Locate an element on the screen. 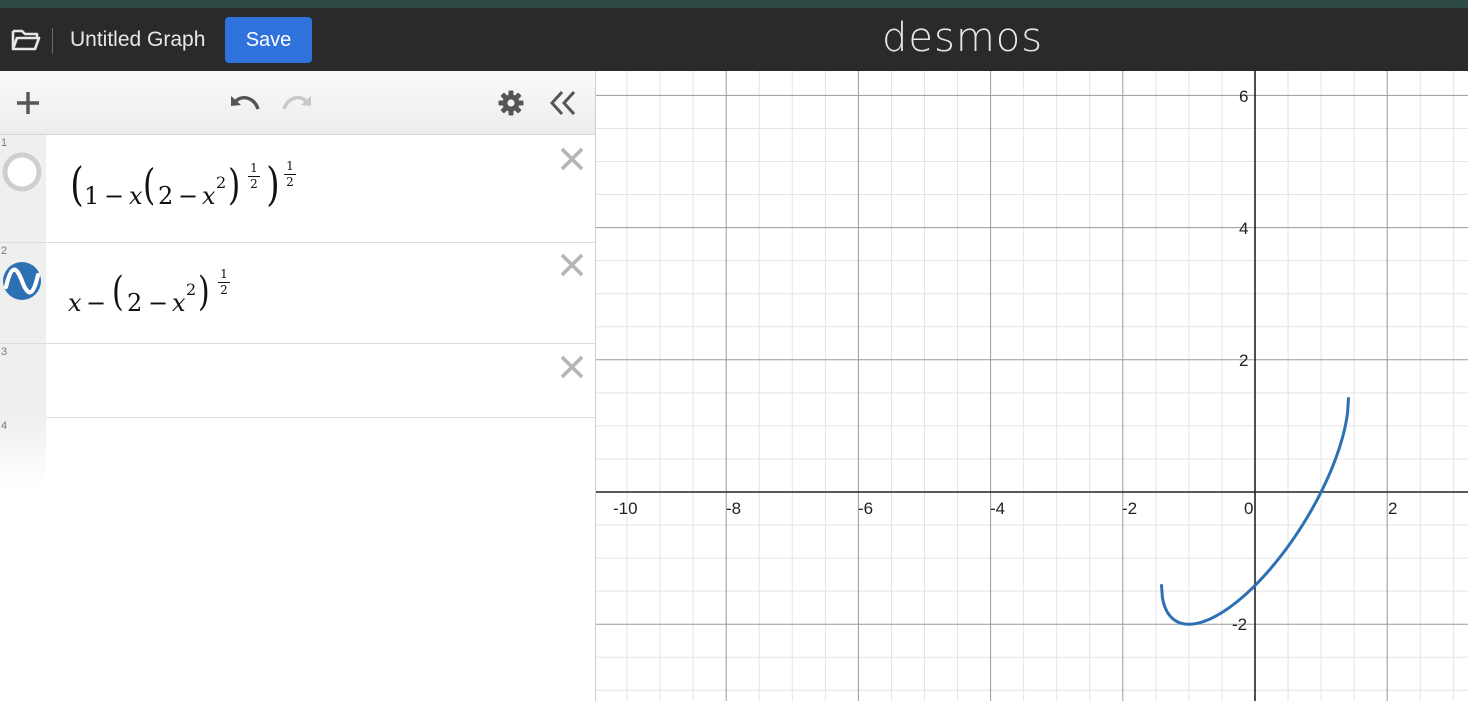 The height and width of the screenshot is (701, 1468). top-bar: Untitled Graph Save desmos is located at coordinates (734, 35).